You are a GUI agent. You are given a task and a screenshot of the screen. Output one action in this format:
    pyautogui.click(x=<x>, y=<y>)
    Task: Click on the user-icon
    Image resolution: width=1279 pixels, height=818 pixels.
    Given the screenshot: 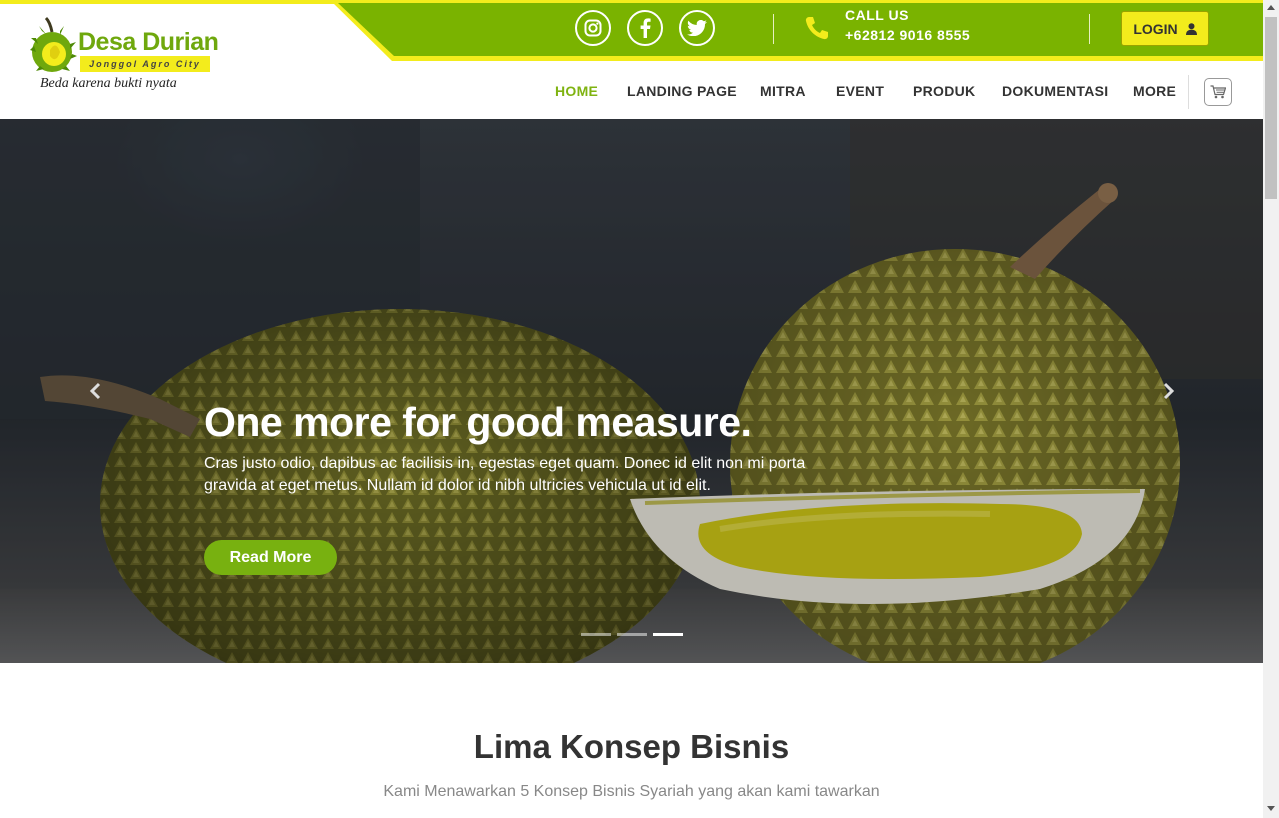 What is the action you would take?
    pyautogui.click(x=1191, y=28)
    